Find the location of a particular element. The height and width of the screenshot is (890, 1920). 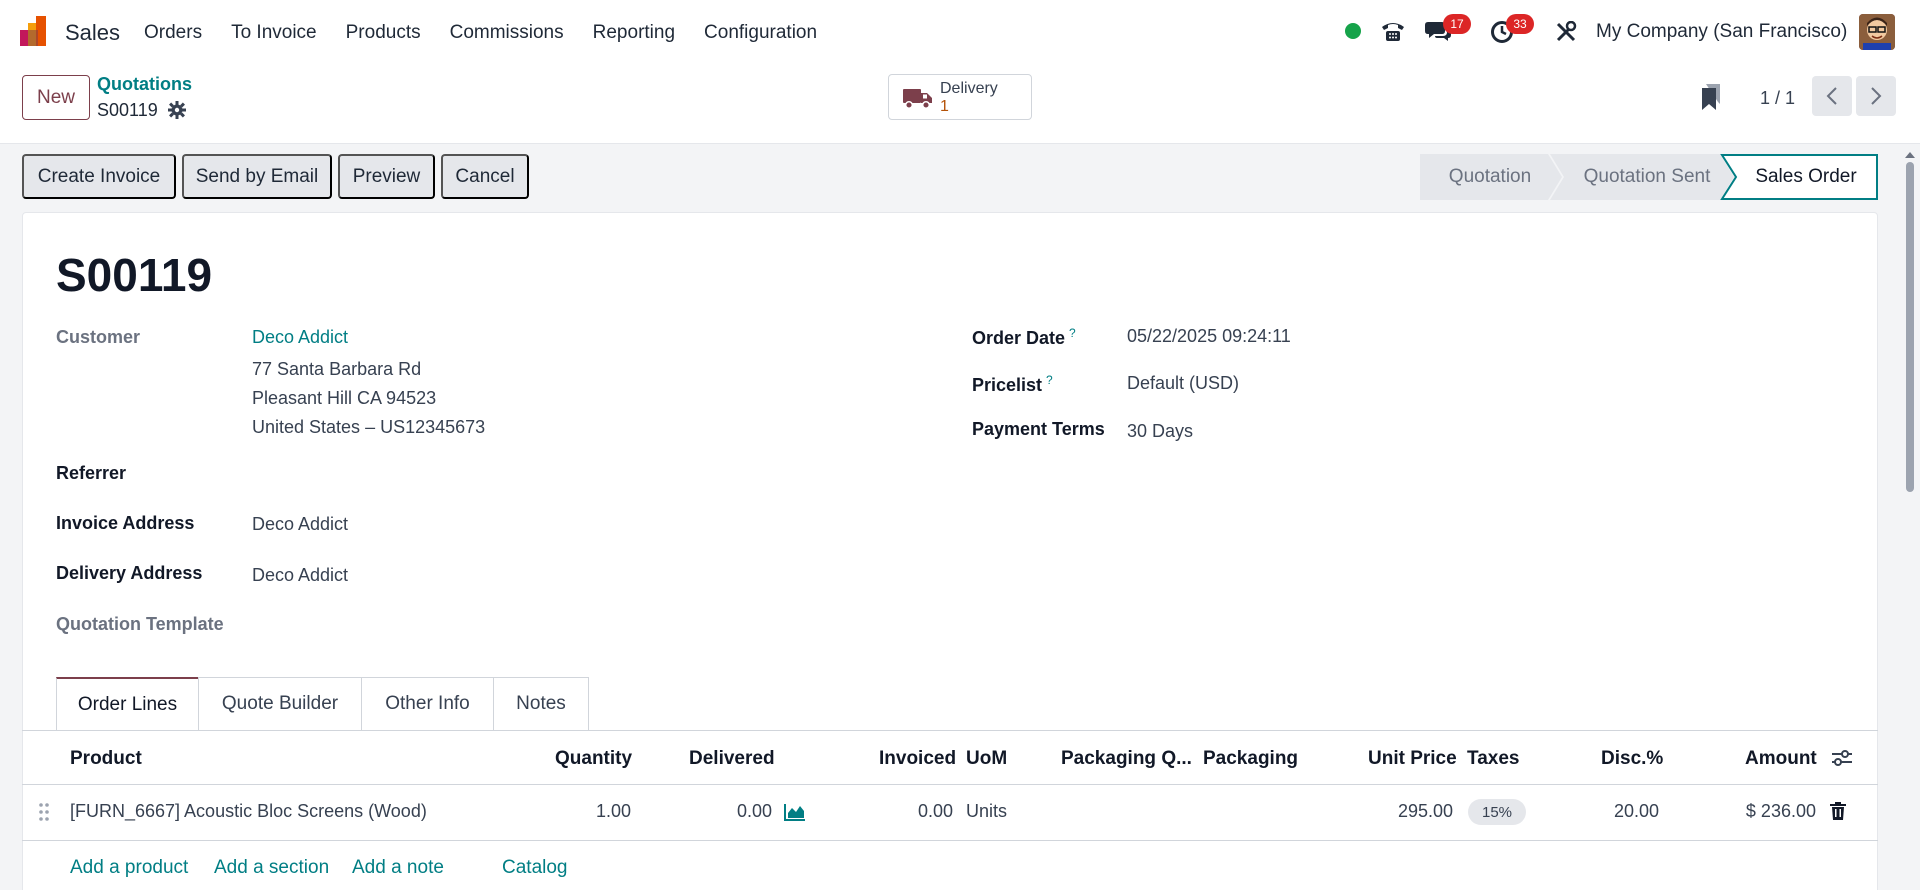

order-title: S00119 is located at coordinates (134, 275).